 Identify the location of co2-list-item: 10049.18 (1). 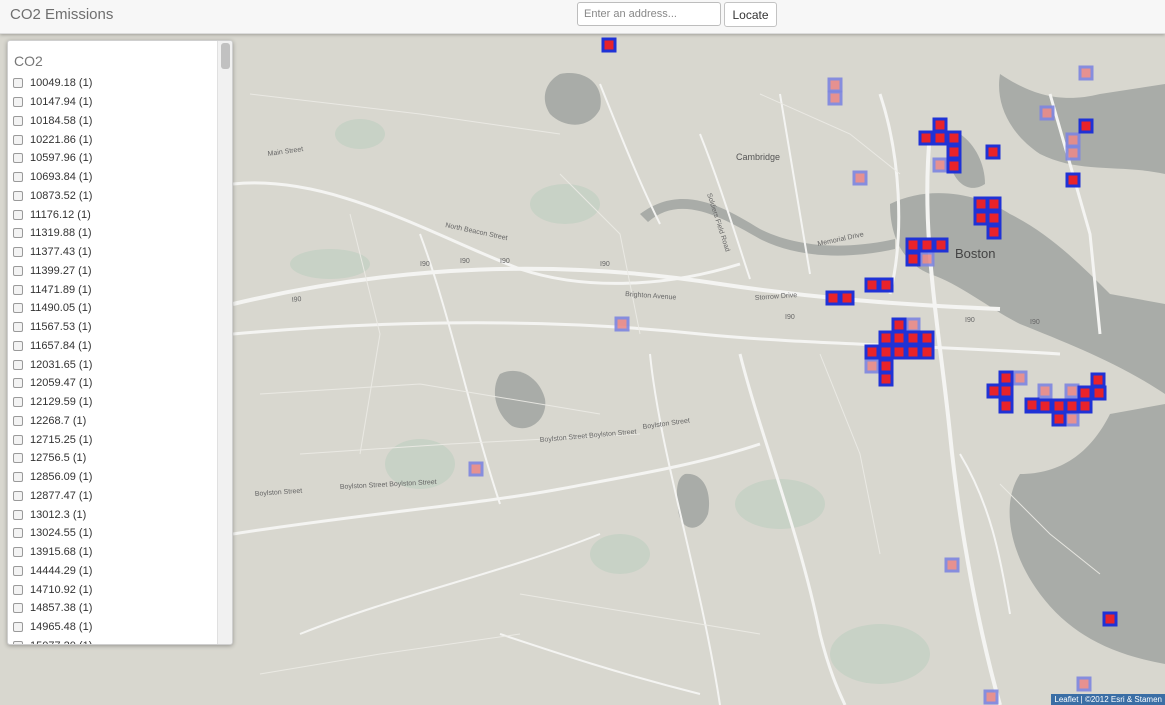
(113, 83).